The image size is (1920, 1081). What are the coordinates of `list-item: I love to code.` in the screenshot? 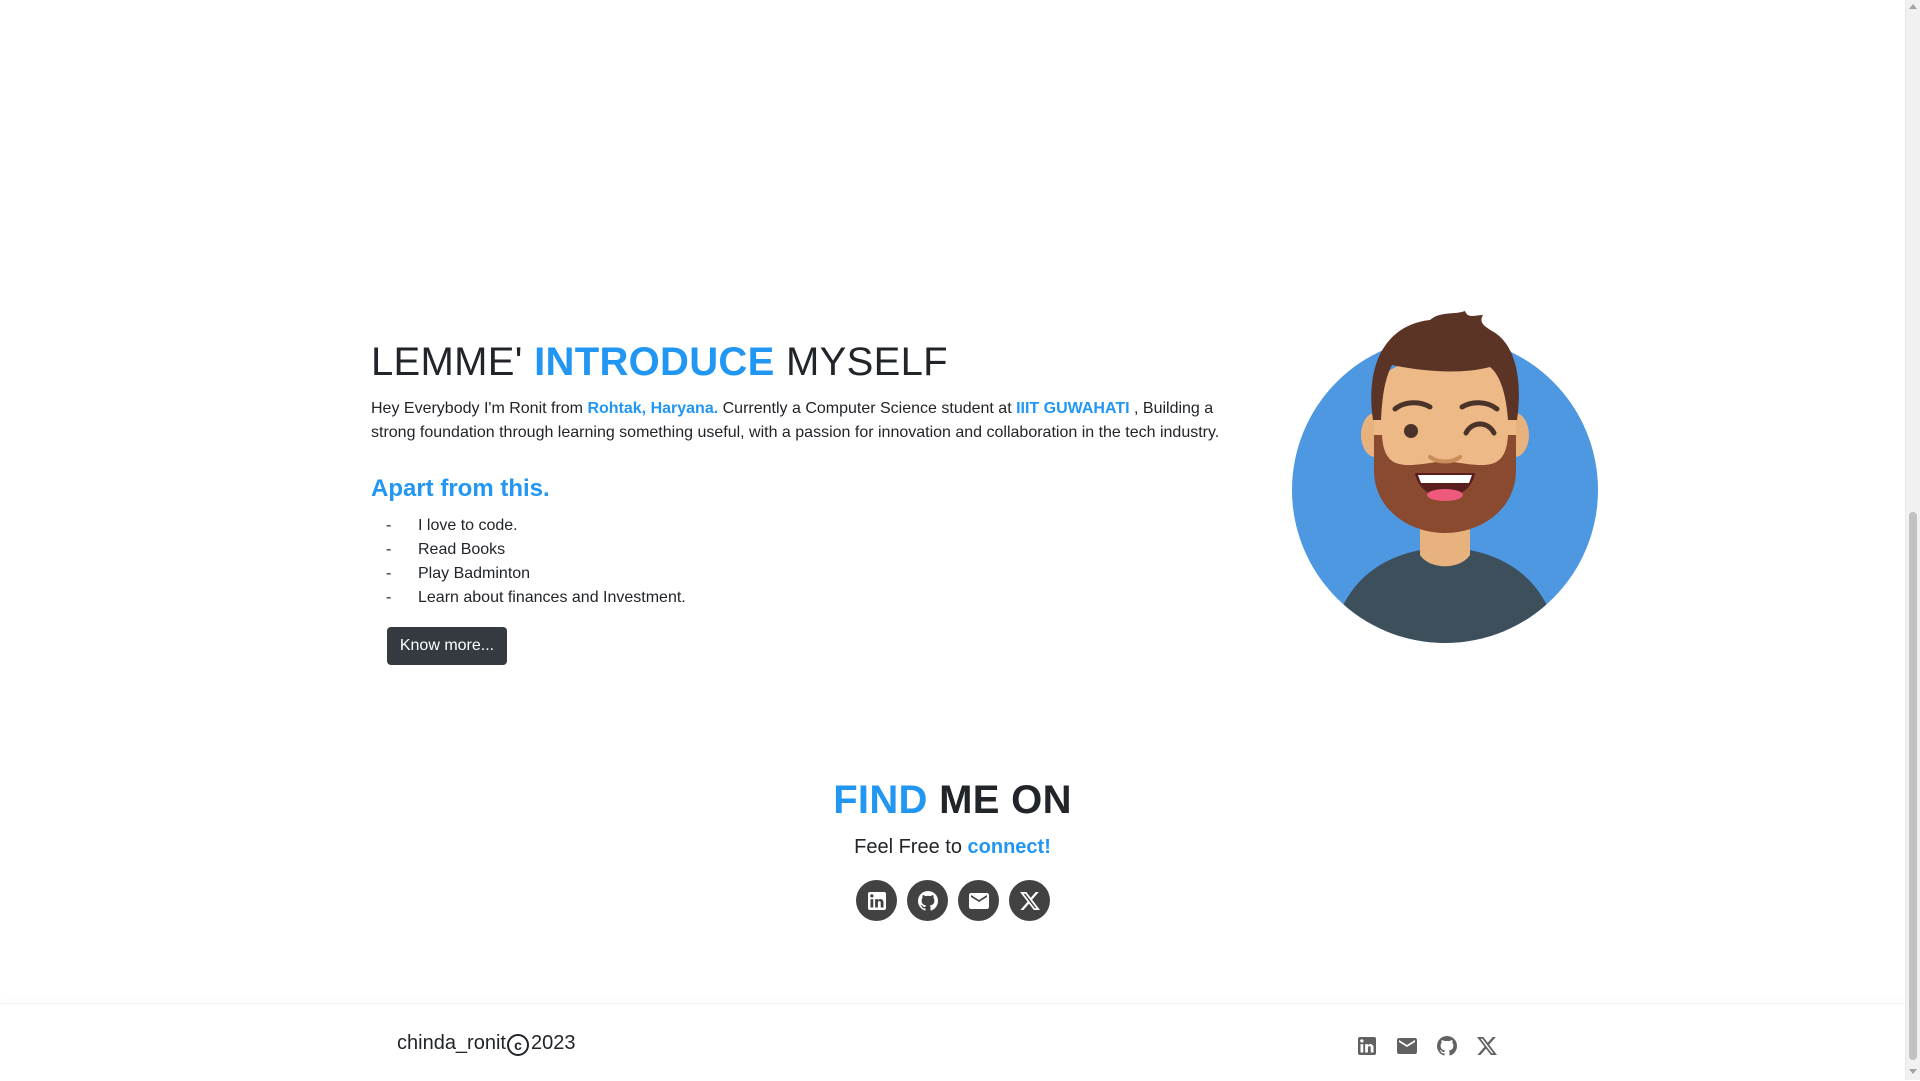 It's located at (536, 526).